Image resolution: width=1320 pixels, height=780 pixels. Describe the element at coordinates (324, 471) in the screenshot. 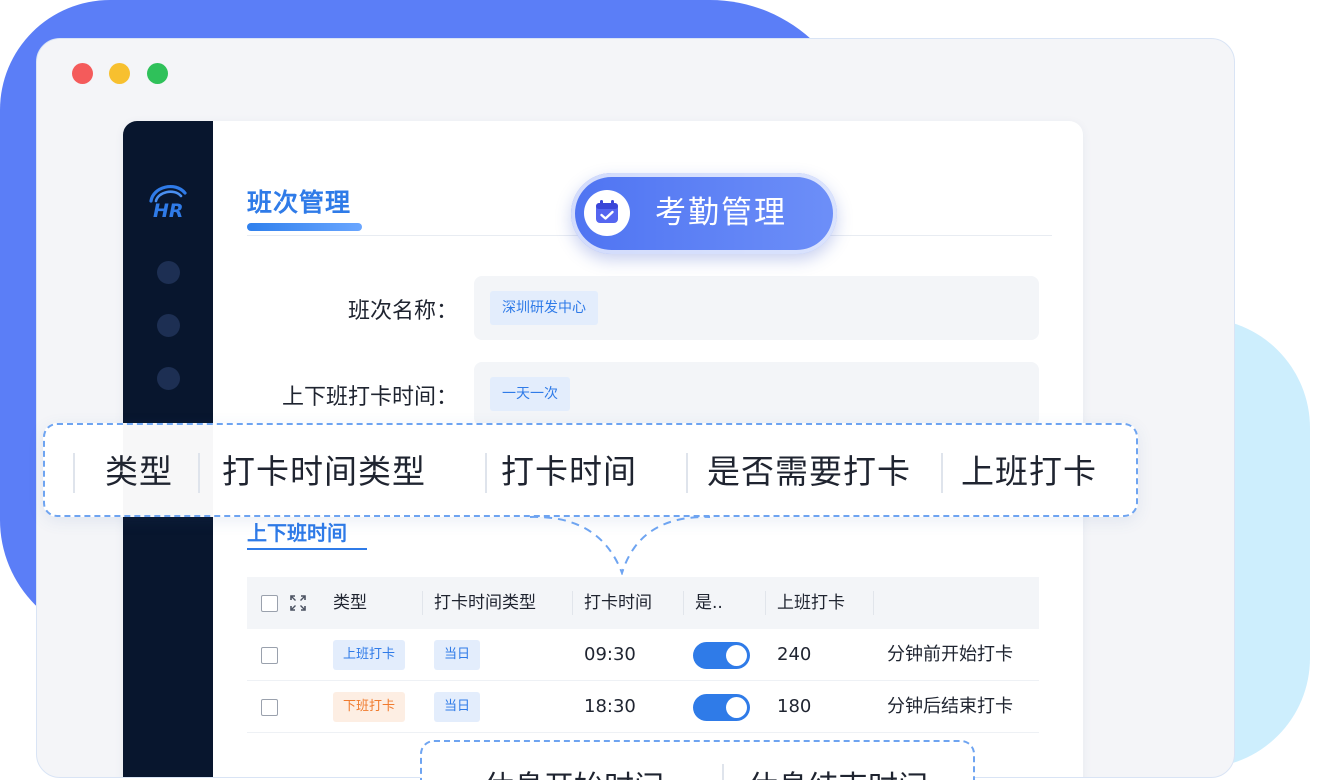

I see `callout-header-time-type: 打卡时间类型` at that location.